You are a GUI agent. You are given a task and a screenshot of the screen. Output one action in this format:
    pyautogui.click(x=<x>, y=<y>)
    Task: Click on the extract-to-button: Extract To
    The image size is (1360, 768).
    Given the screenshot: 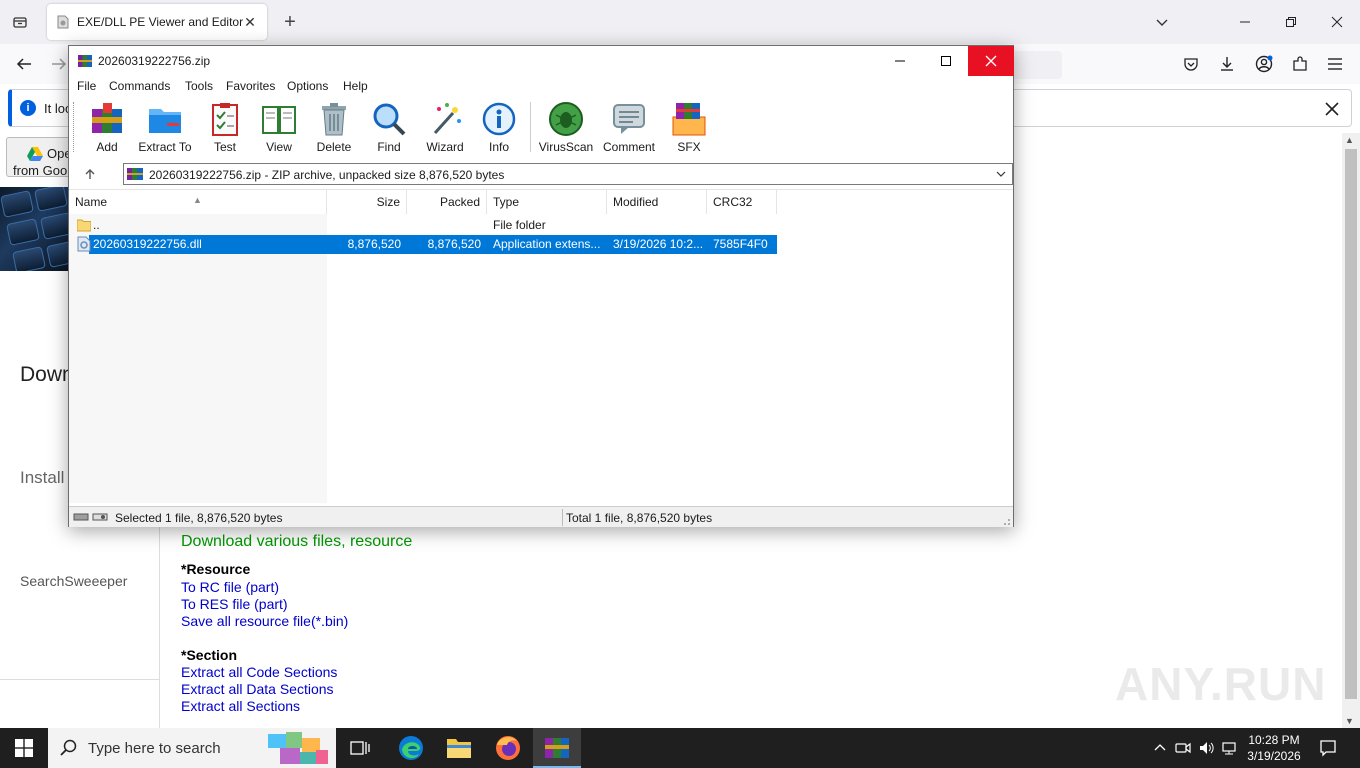 What is the action you would take?
    pyautogui.click(x=165, y=127)
    